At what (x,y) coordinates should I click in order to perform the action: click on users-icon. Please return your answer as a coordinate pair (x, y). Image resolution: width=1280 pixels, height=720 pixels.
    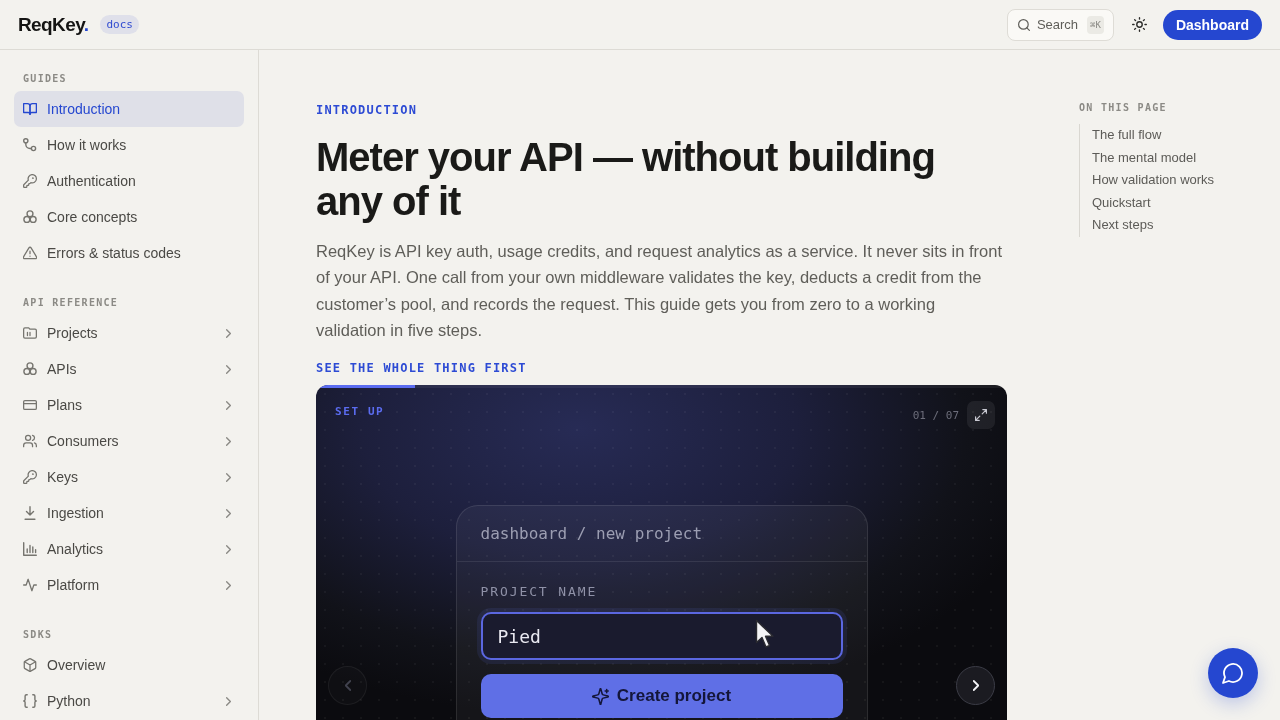
    Looking at the image, I should click on (30, 441).